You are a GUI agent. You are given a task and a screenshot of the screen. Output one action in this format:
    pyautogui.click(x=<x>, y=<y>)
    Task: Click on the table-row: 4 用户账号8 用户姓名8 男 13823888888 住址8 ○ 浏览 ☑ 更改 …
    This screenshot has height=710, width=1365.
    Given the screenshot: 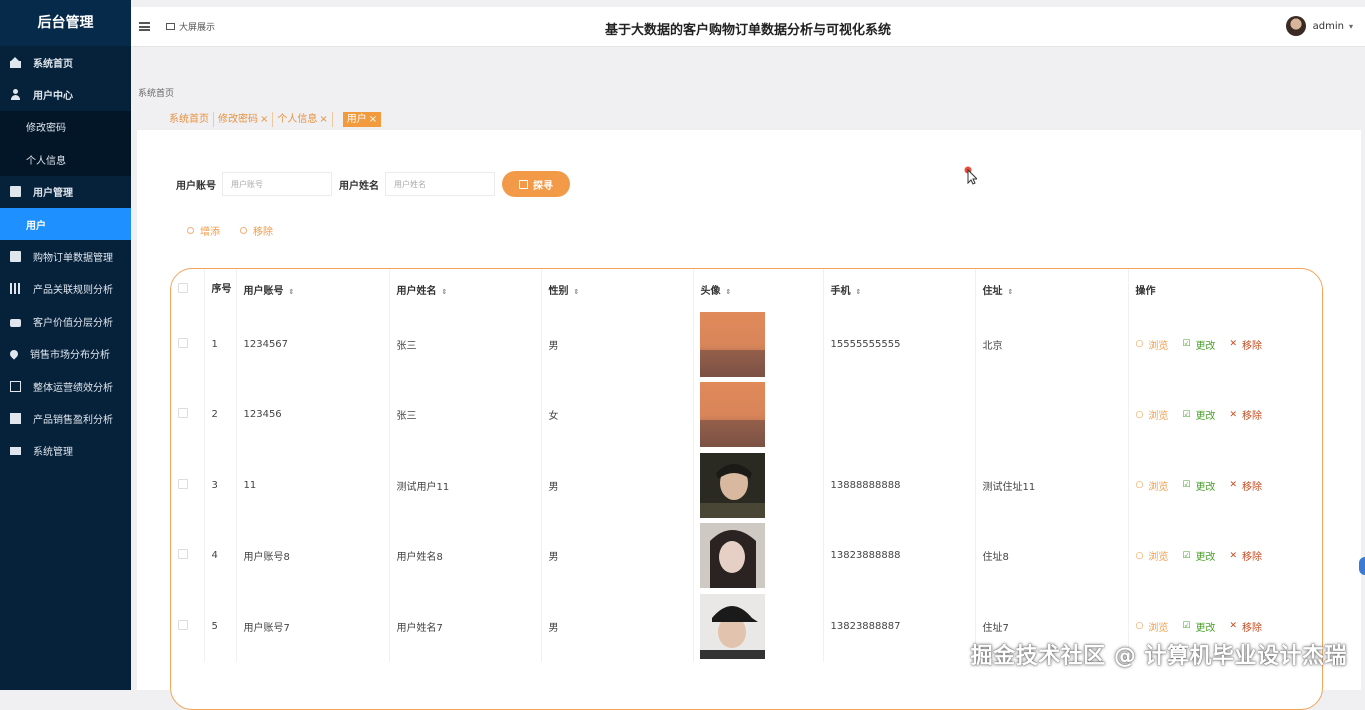 What is the action you would take?
    pyautogui.click(x=746, y=556)
    